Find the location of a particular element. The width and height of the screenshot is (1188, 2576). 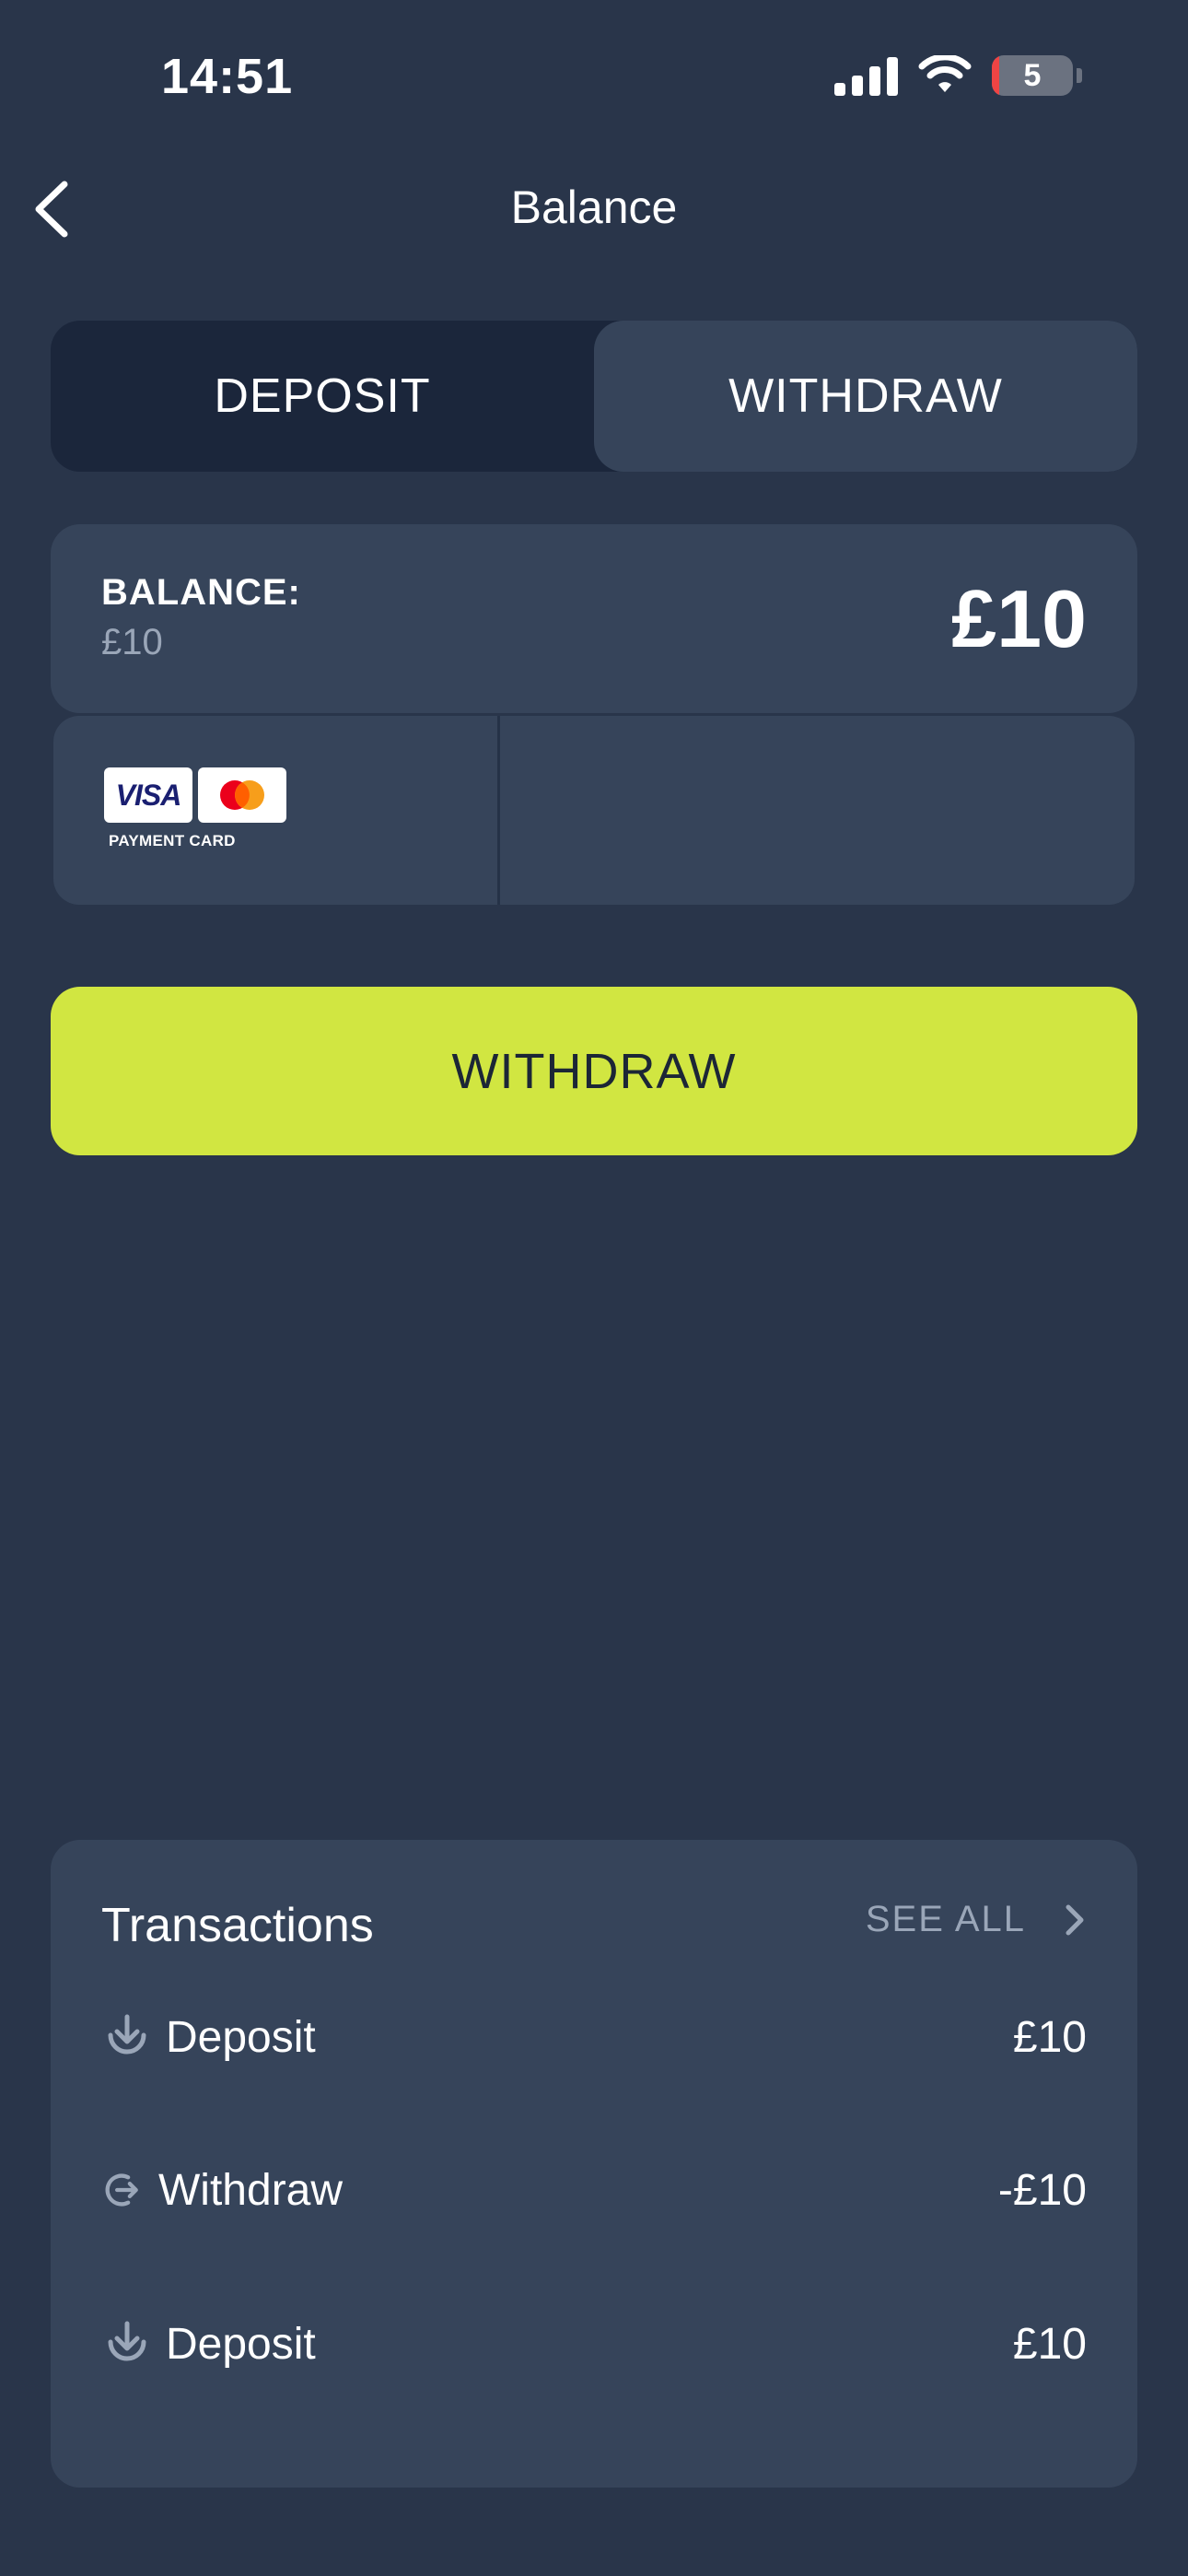

balance-sub-value: £10 is located at coordinates (132, 642).